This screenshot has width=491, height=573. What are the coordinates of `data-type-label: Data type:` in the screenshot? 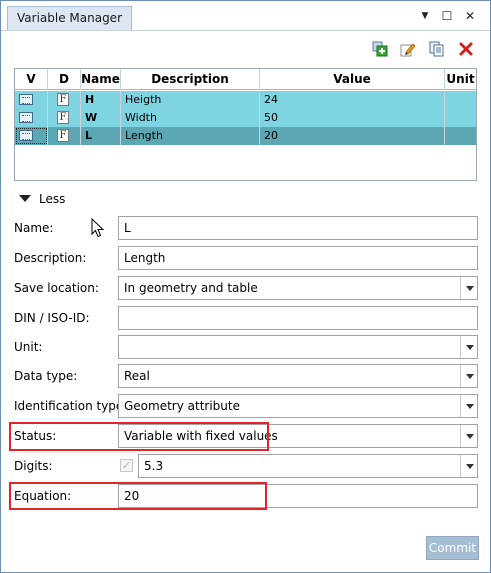 It's located at (46, 376).